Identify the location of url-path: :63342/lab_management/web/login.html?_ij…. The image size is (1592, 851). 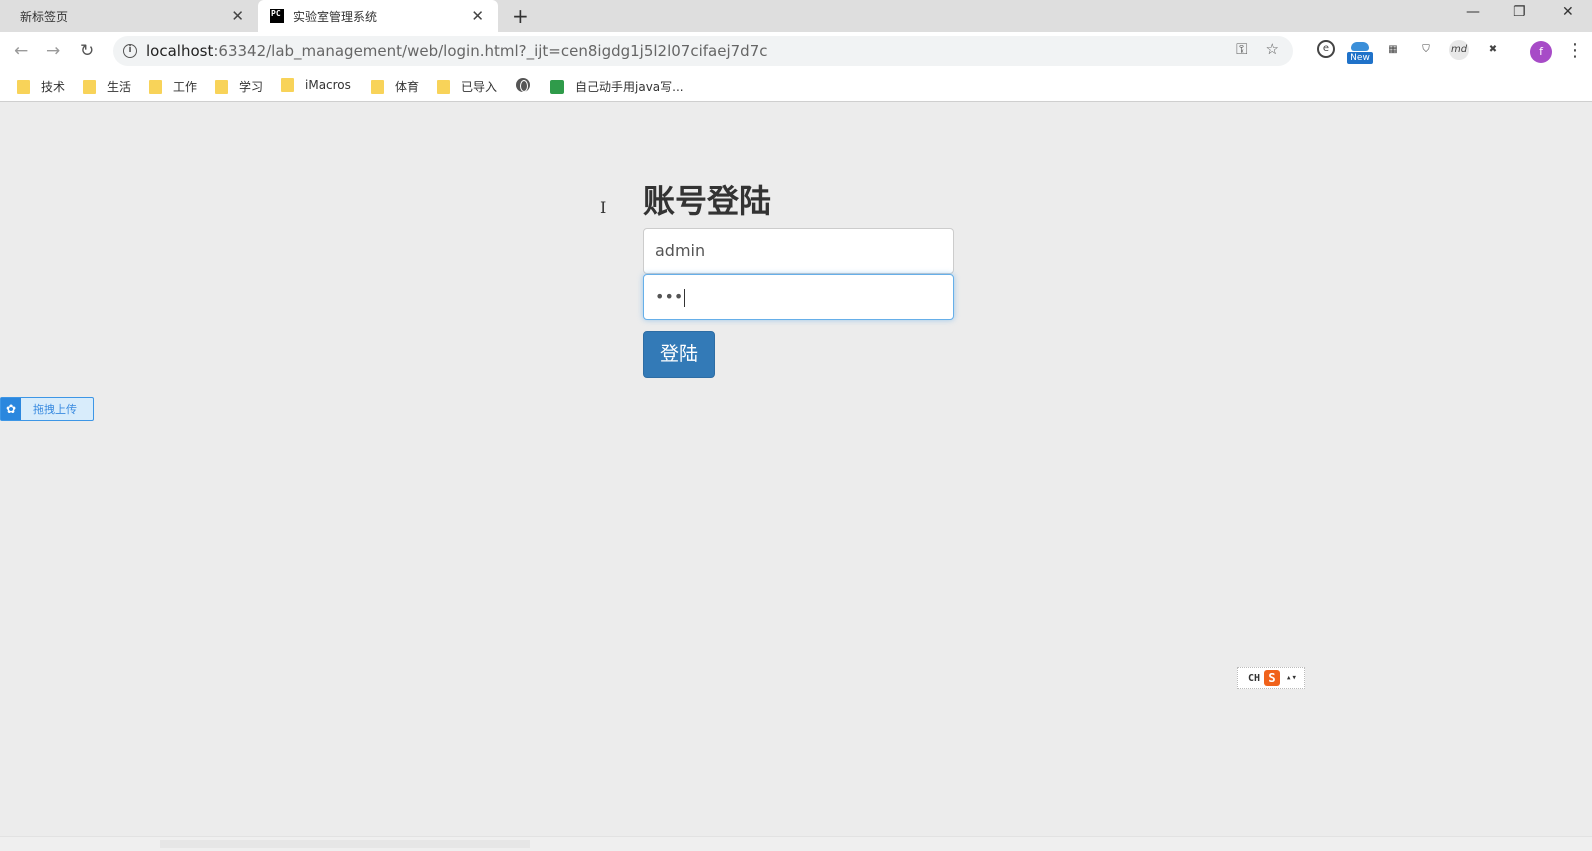
(490, 51).